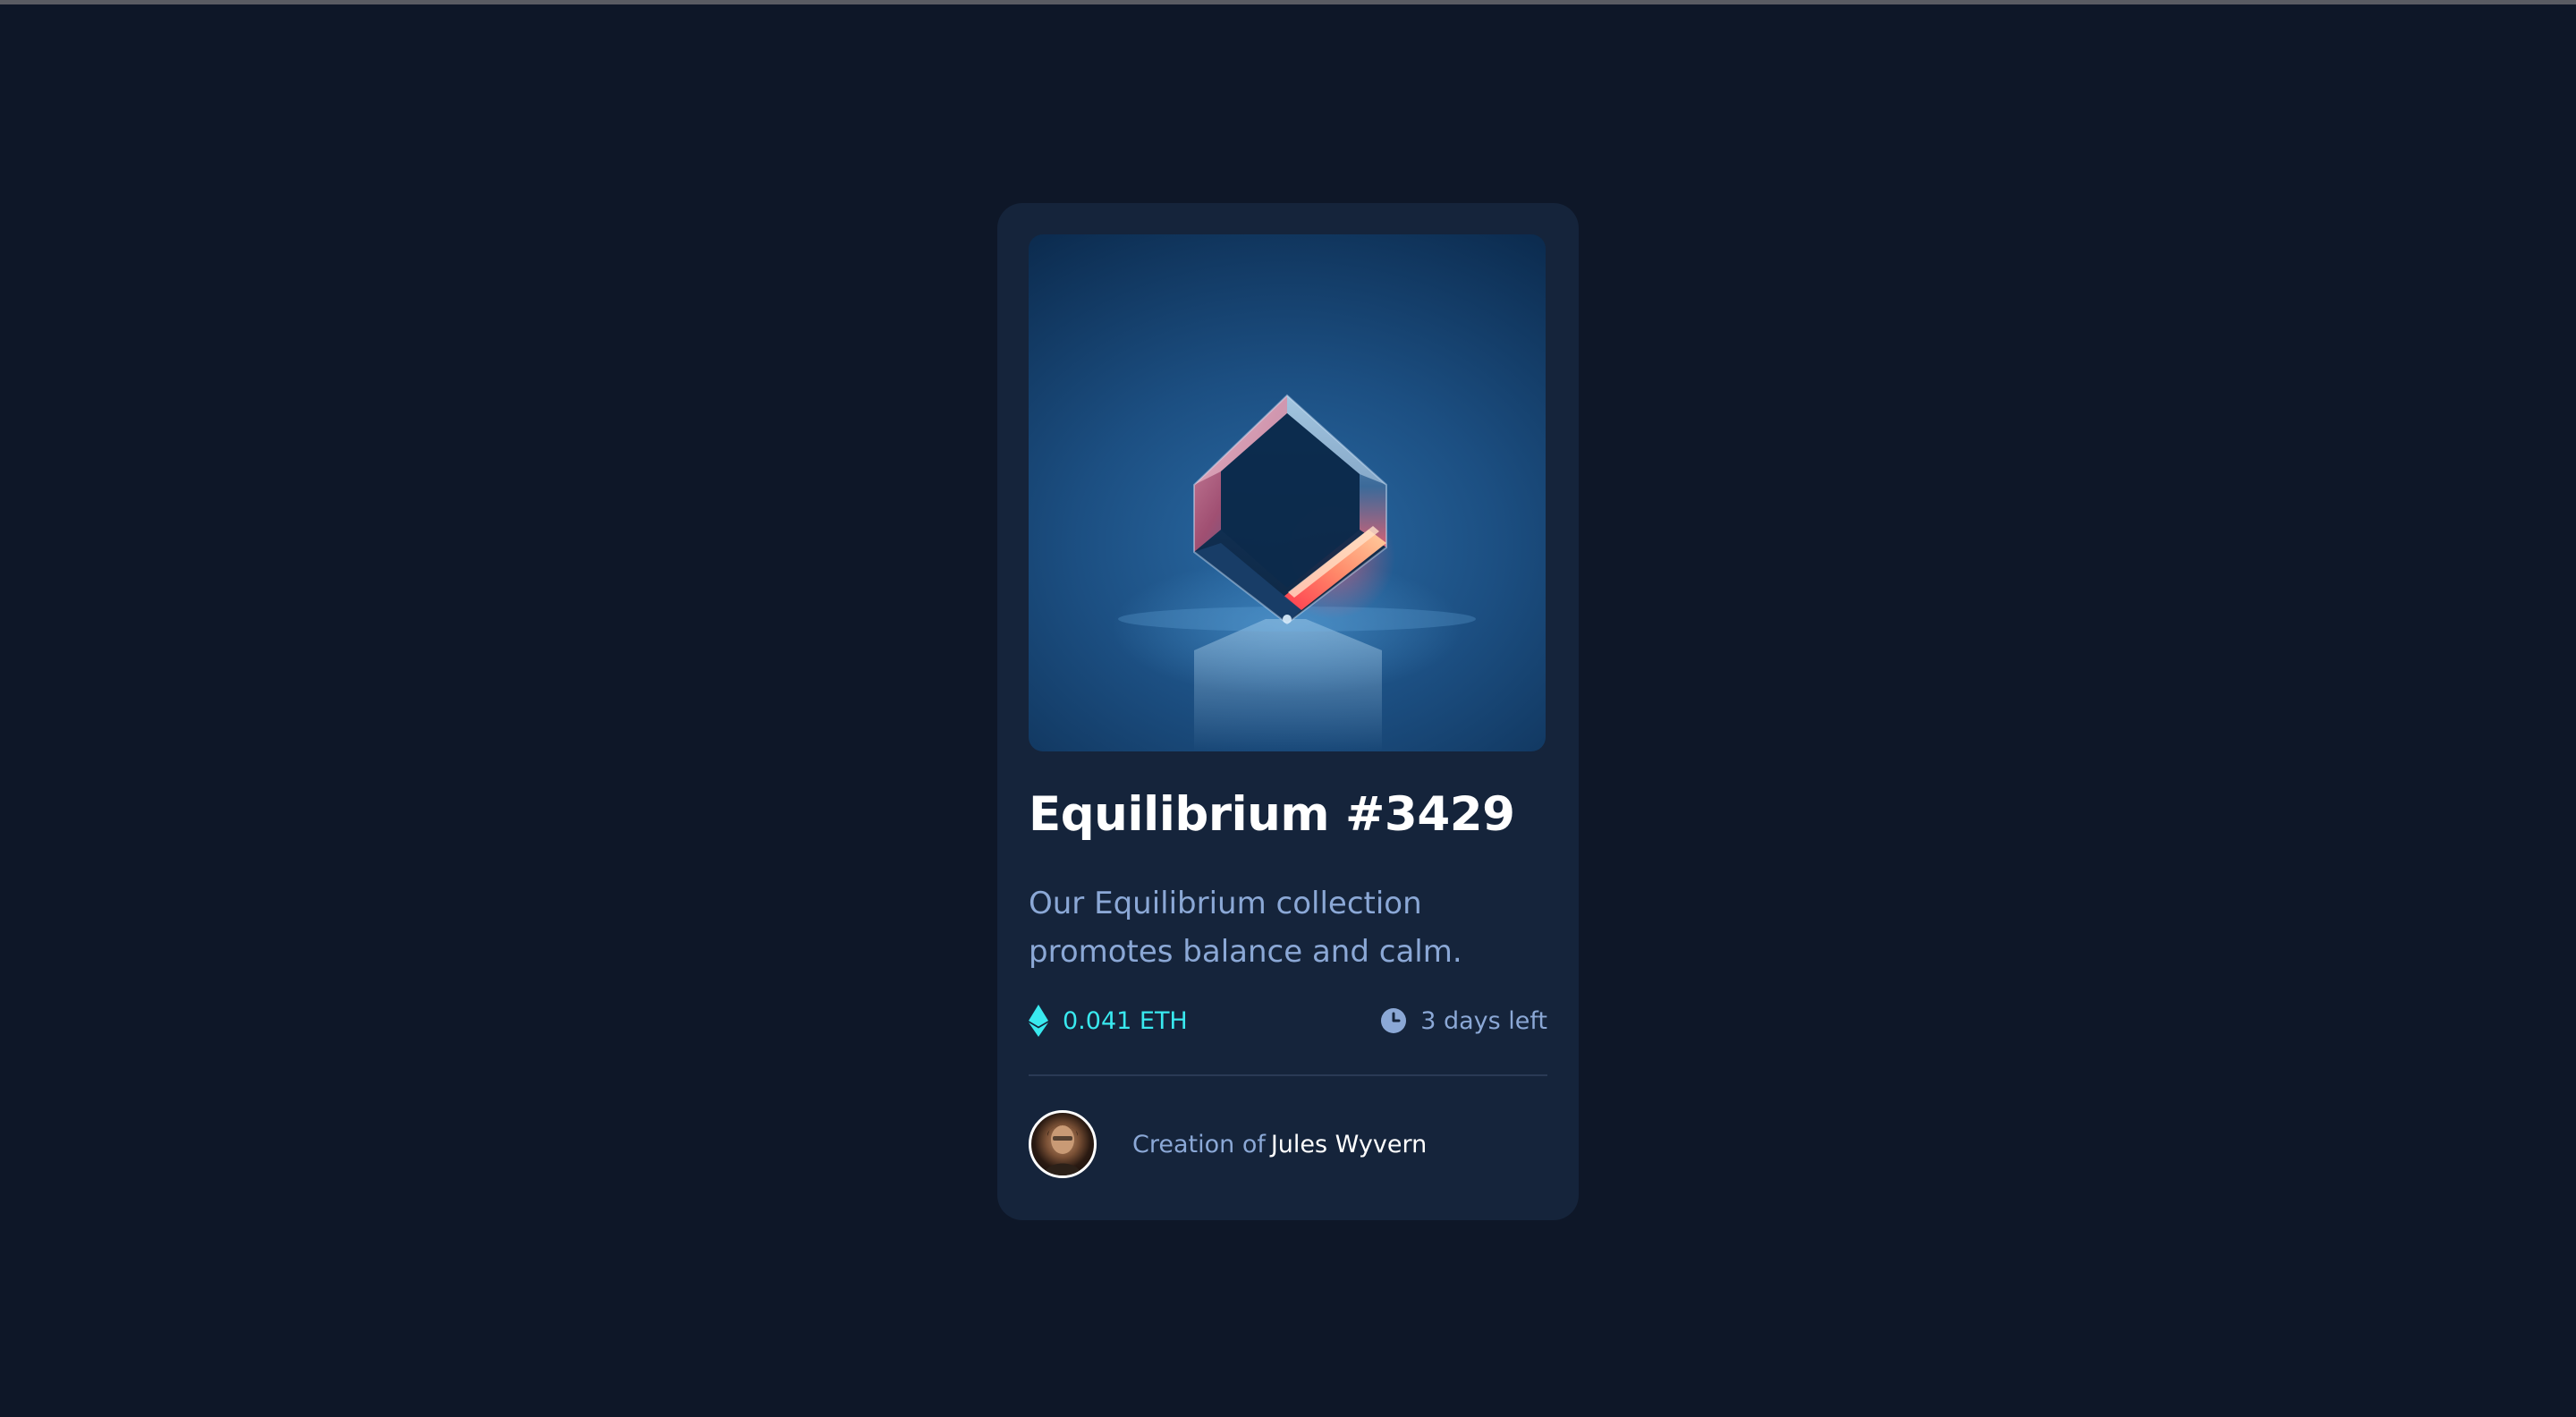 The height and width of the screenshot is (1417, 2576). Describe the element at coordinates (1394, 1021) in the screenshot. I see `clock-icon` at that location.